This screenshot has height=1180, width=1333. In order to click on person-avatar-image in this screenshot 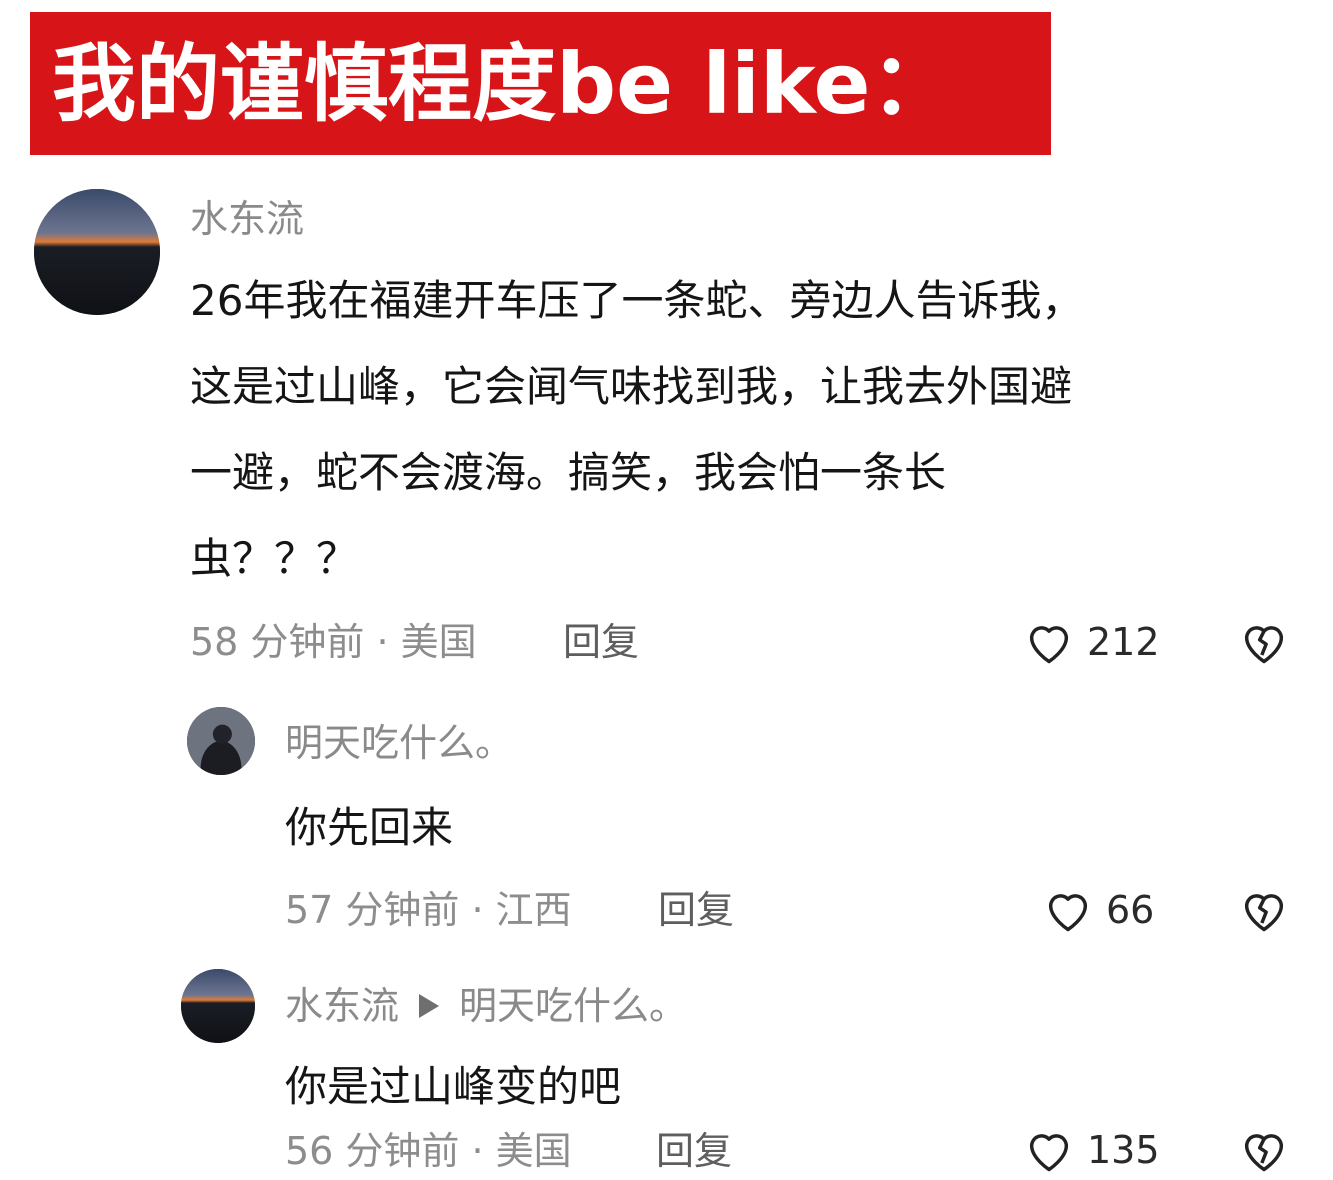, I will do `click(221, 741)`.